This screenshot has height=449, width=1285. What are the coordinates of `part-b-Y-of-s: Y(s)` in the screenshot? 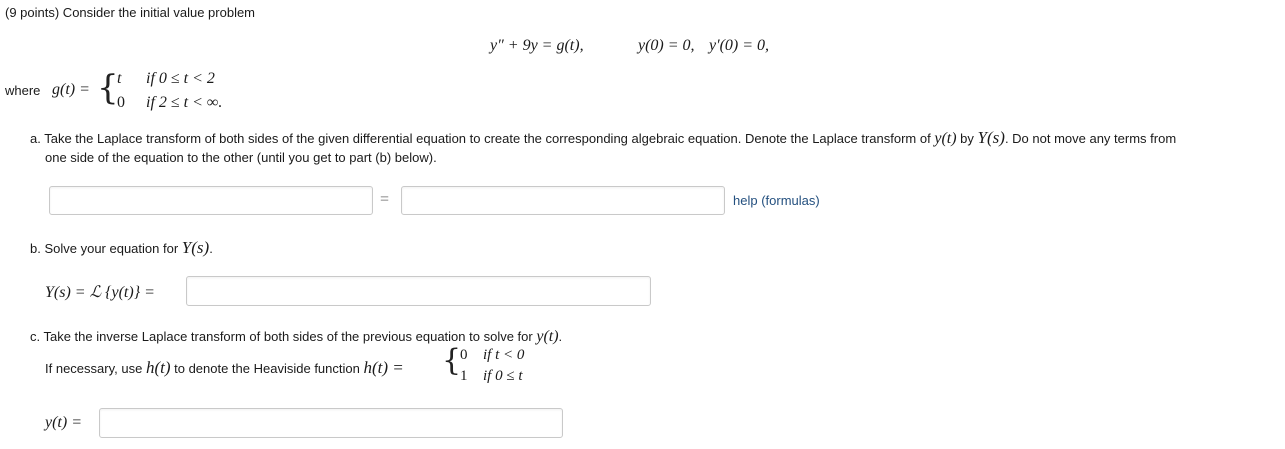 It's located at (195, 247).